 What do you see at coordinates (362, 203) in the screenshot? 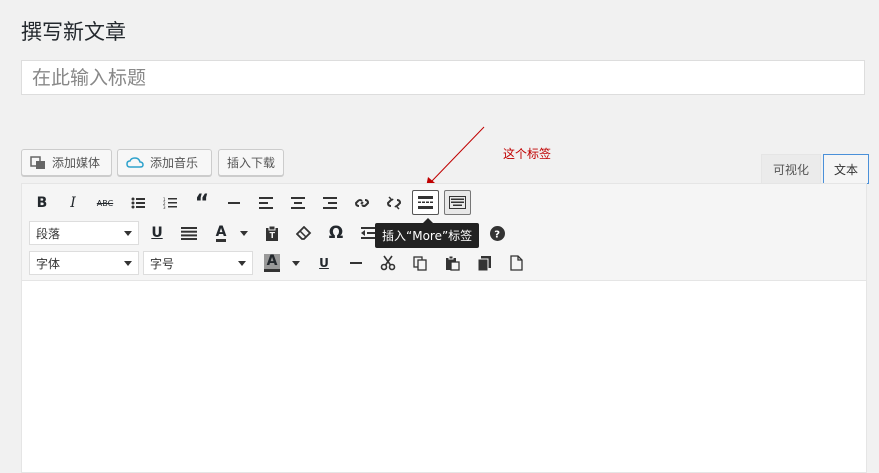
I see `link-icon` at bounding box center [362, 203].